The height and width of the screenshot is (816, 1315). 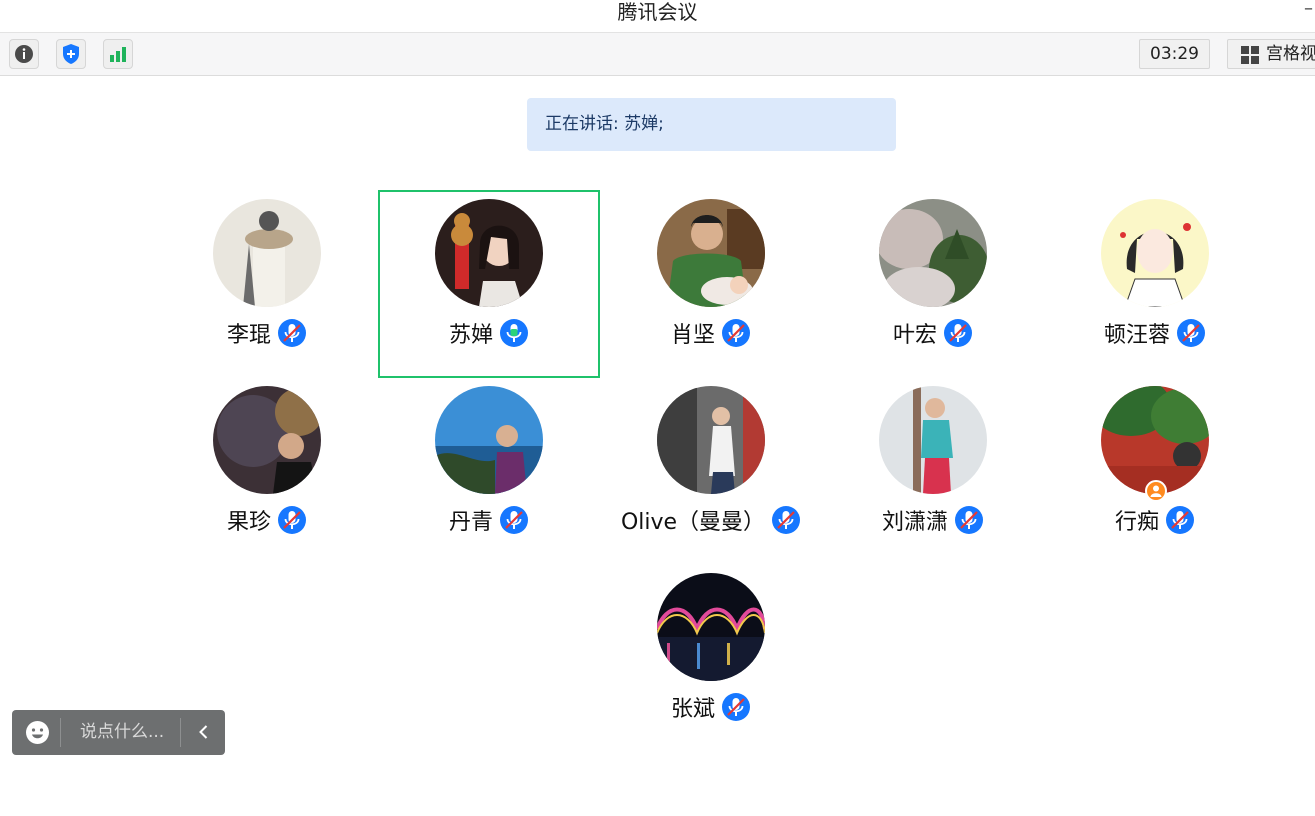 I want to click on participant-name: 张斌, so click(x=692, y=709).